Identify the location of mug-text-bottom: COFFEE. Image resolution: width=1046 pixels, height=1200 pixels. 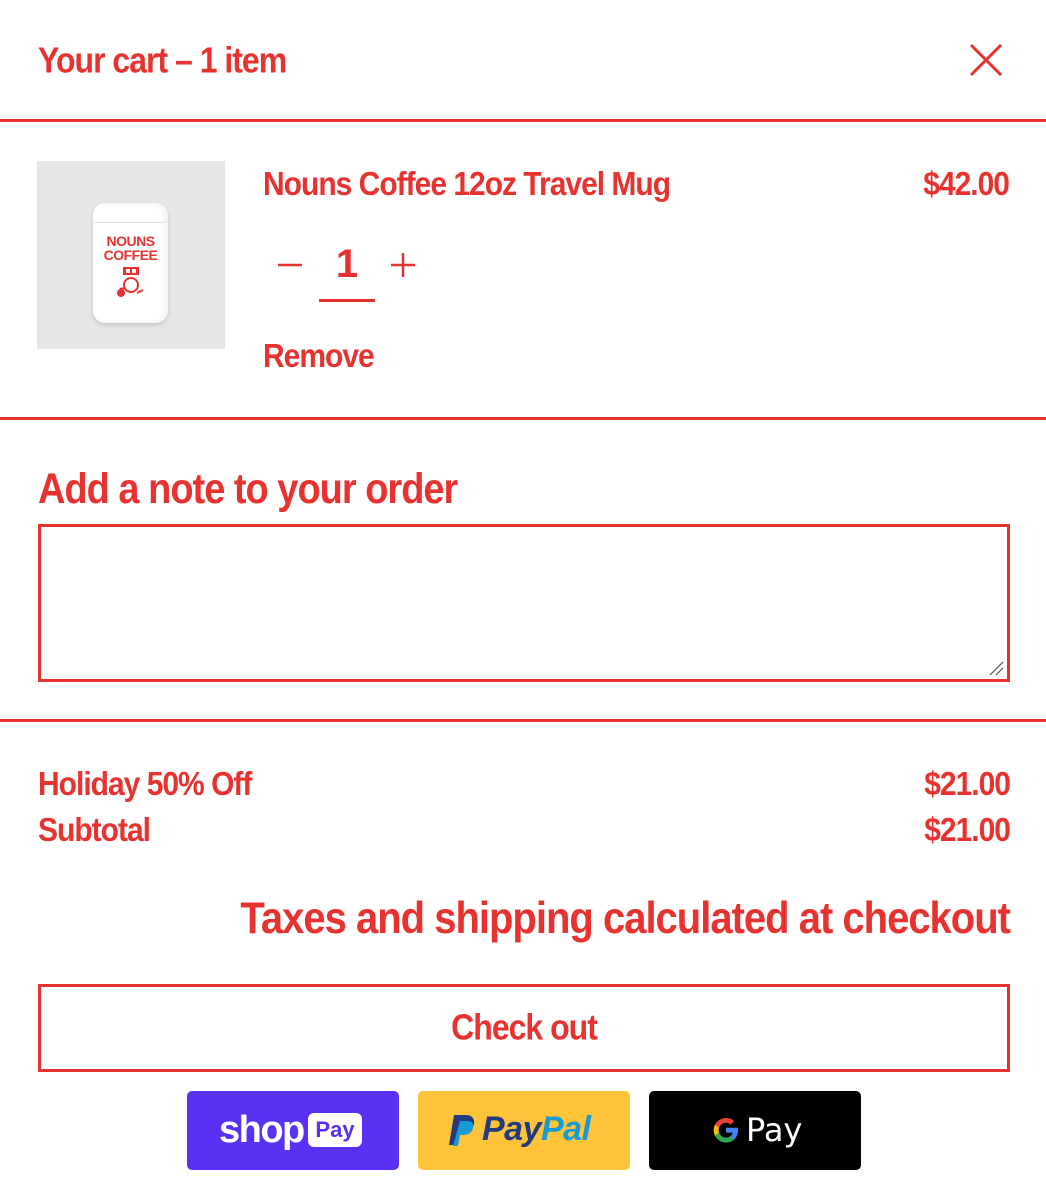
(130, 255).